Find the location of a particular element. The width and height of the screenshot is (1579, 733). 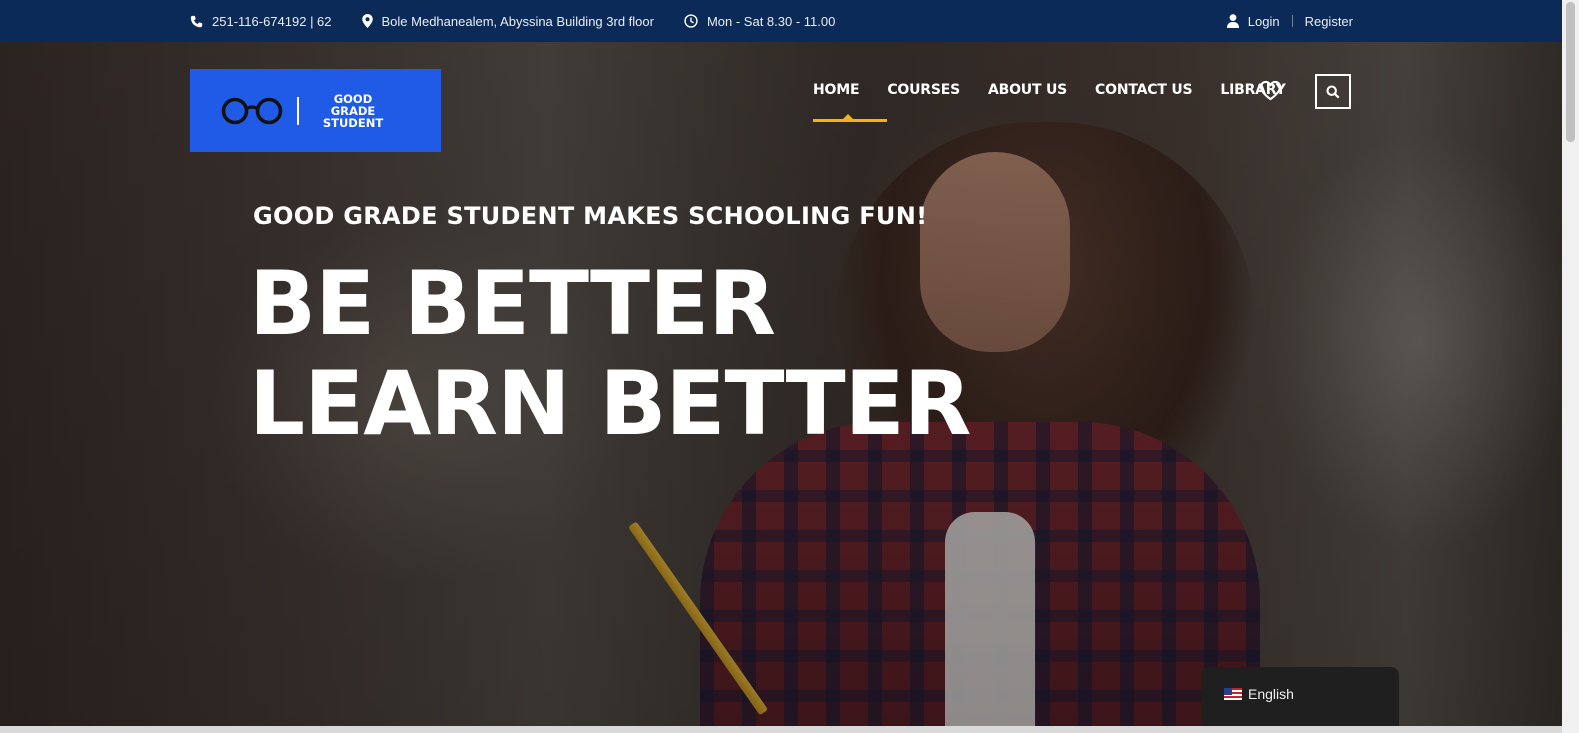

us-flag-icon is located at coordinates (1233, 694).